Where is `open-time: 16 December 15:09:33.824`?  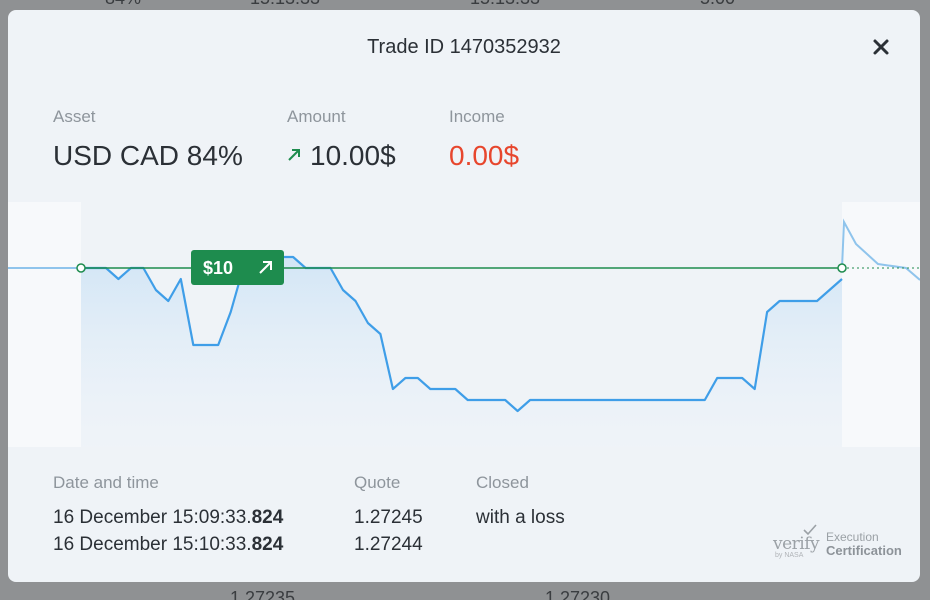 open-time: 16 December 15:09:33.824 is located at coordinates (168, 517).